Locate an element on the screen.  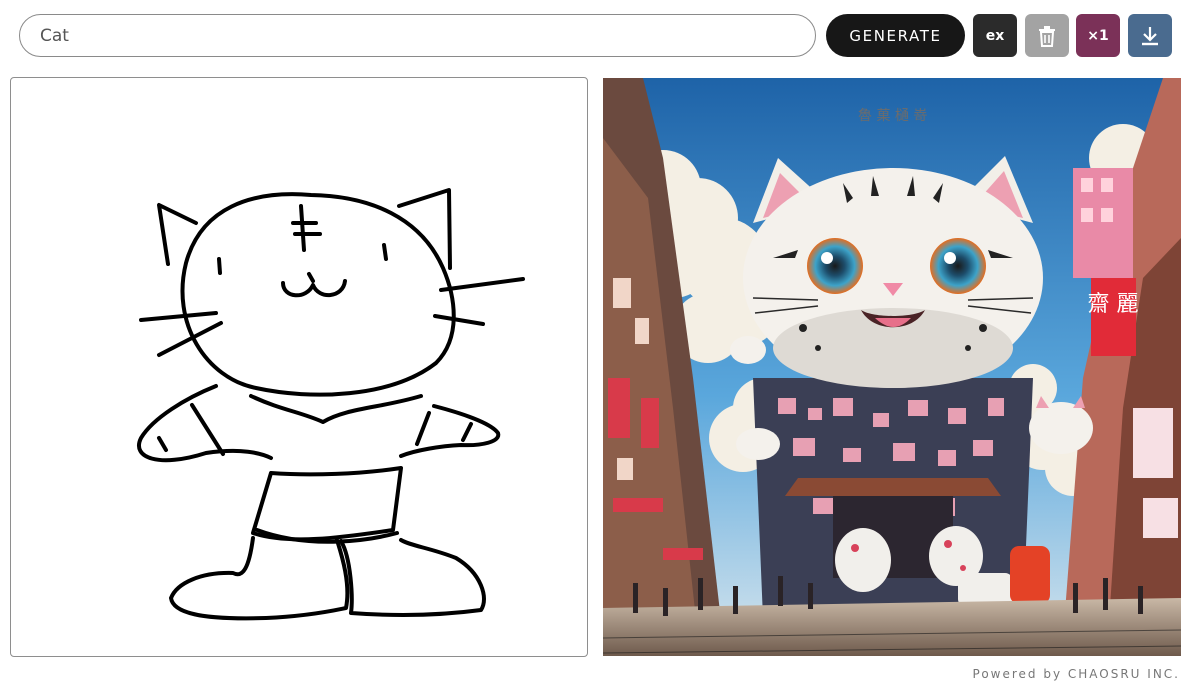
sky-sign-text: 魯 菓 樋 嵜 is located at coordinates (892, 116).